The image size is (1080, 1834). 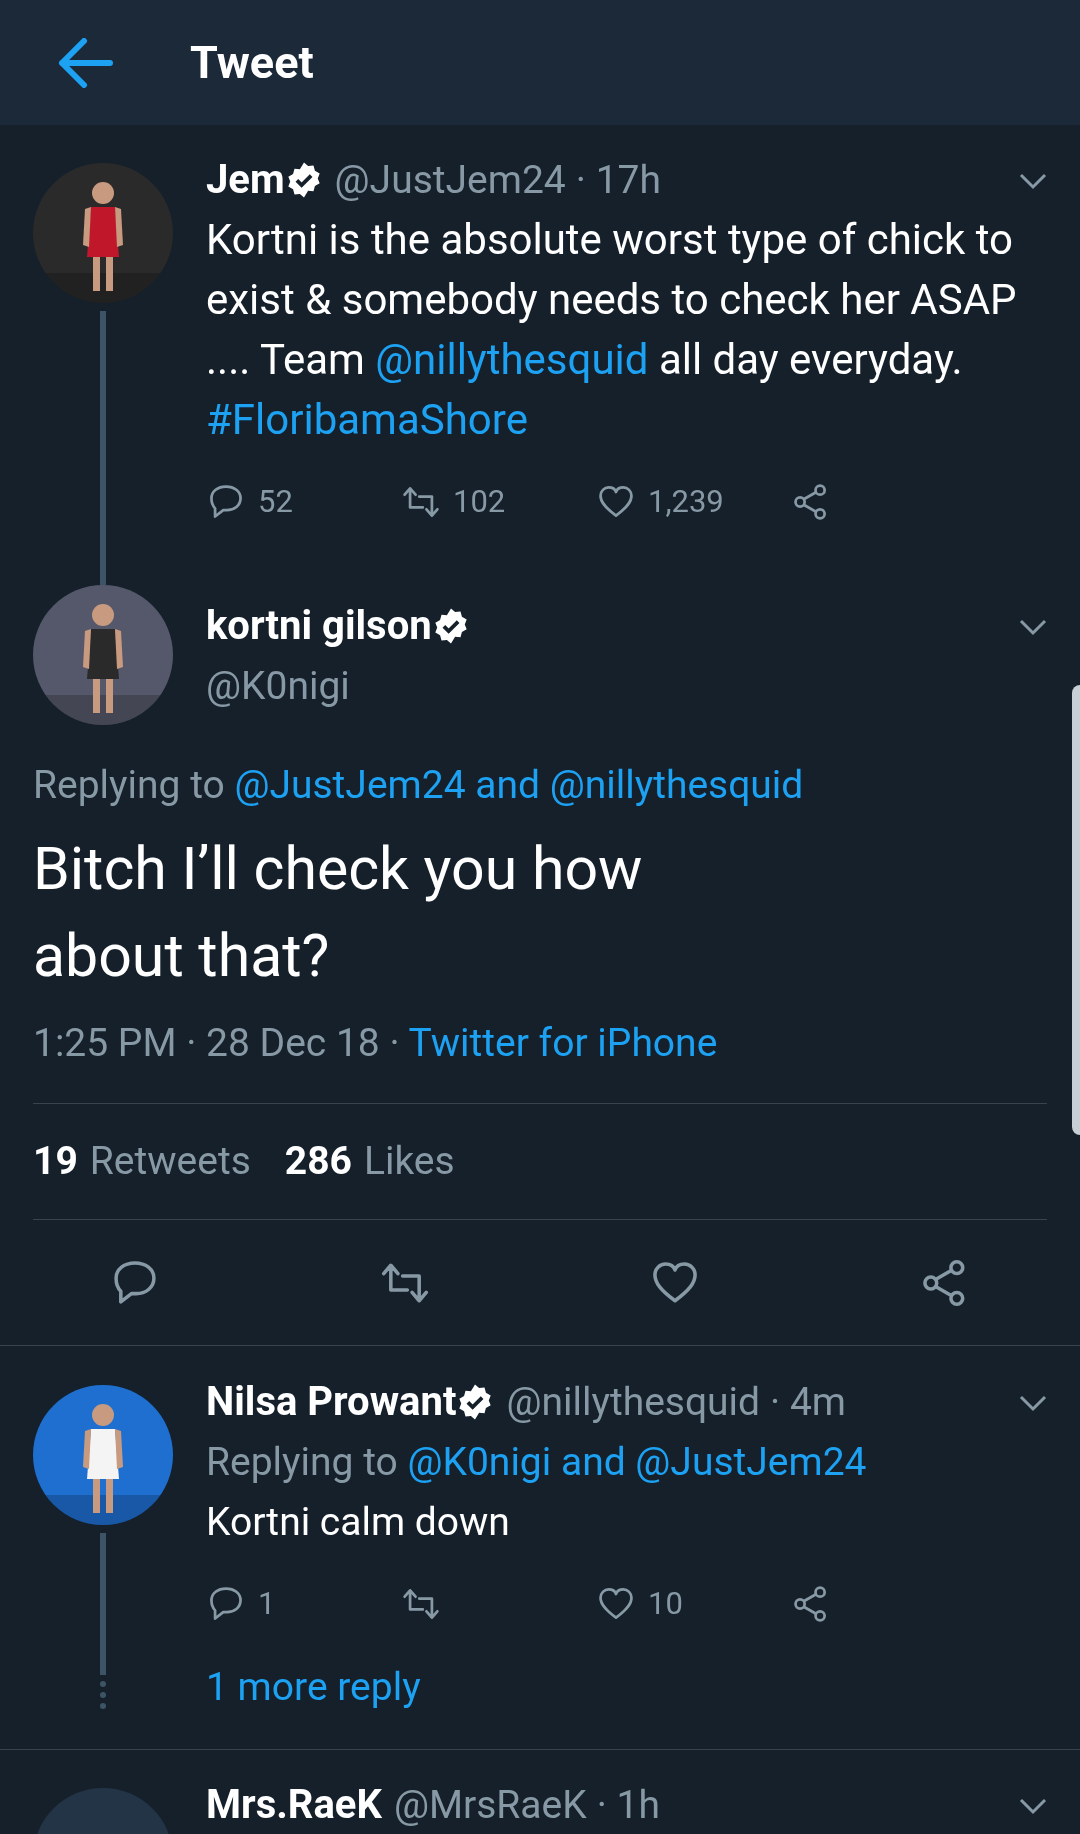 What do you see at coordinates (686, 501) in the screenshot?
I see `like-count: 1,239` at bounding box center [686, 501].